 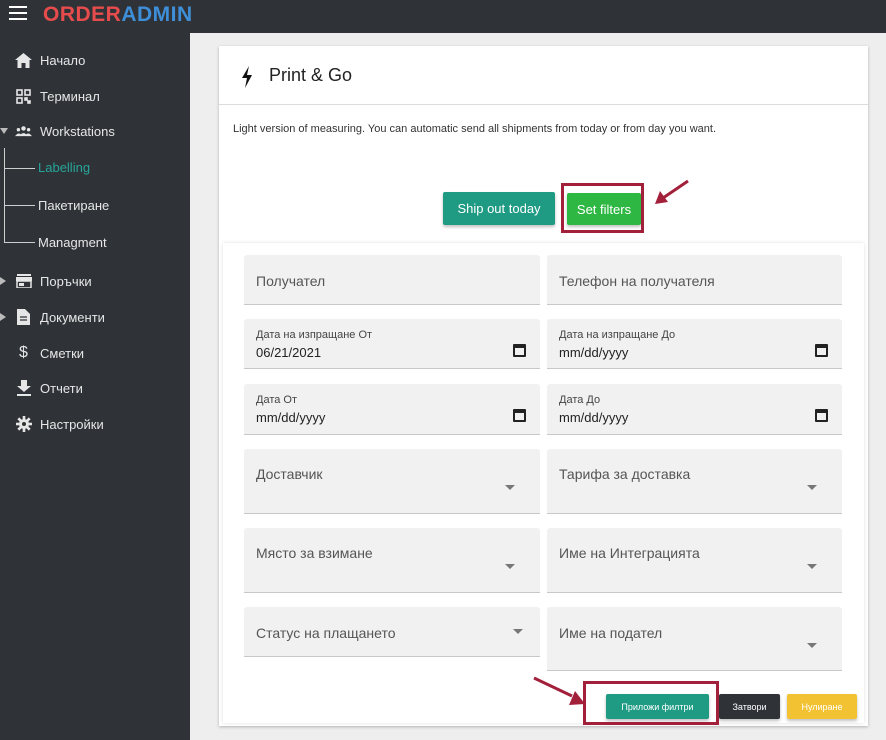 I want to click on sidebar-item-reports: Отчети, so click(x=95, y=388).